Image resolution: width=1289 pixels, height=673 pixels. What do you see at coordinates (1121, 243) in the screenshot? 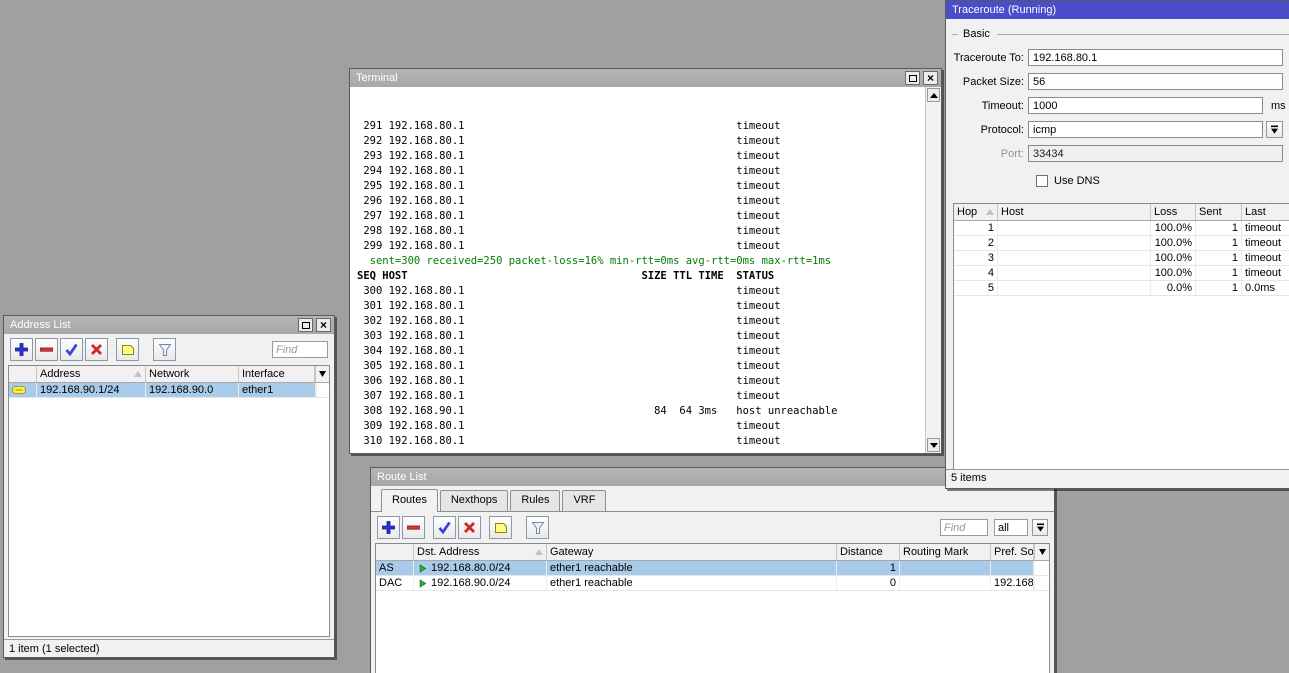
I see `hop-row: 2 100.0% 1 timeout` at bounding box center [1121, 243].